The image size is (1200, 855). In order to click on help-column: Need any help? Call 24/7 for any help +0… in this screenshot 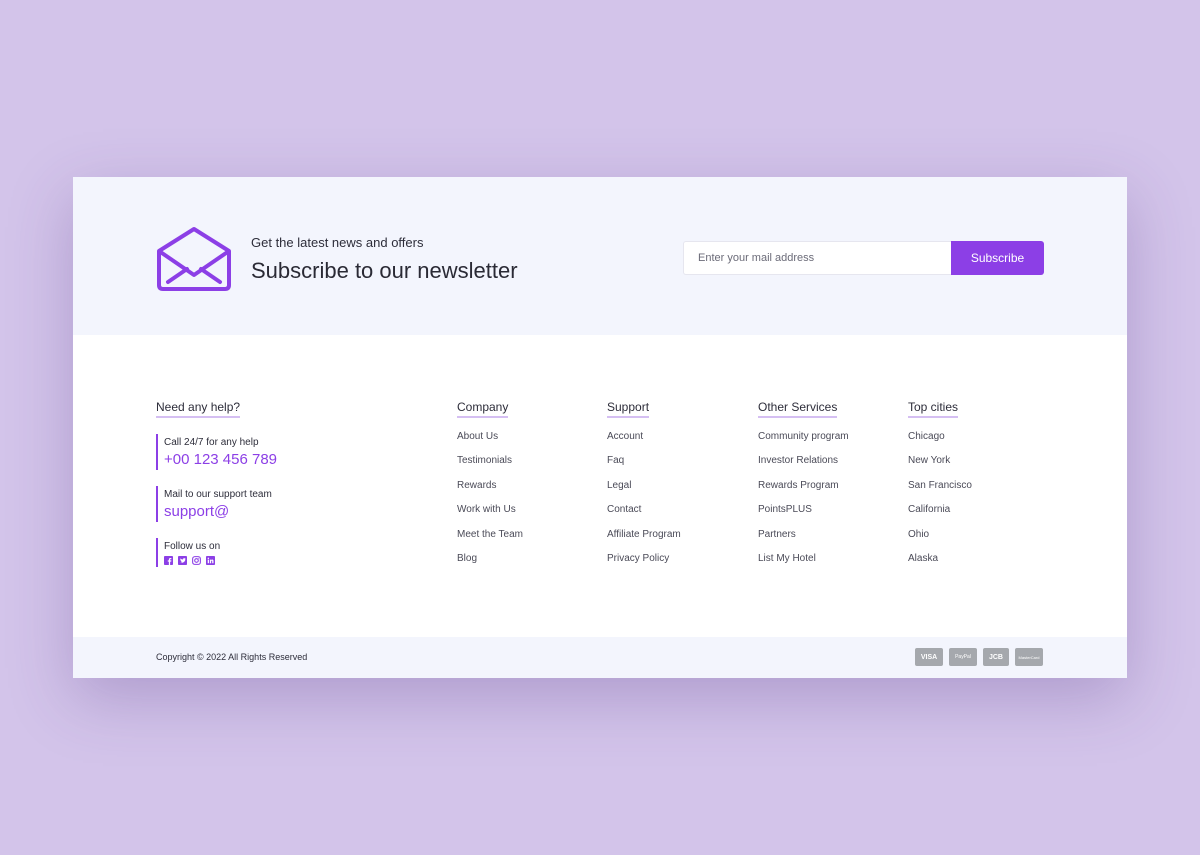, I will do `click(216, 482)`.